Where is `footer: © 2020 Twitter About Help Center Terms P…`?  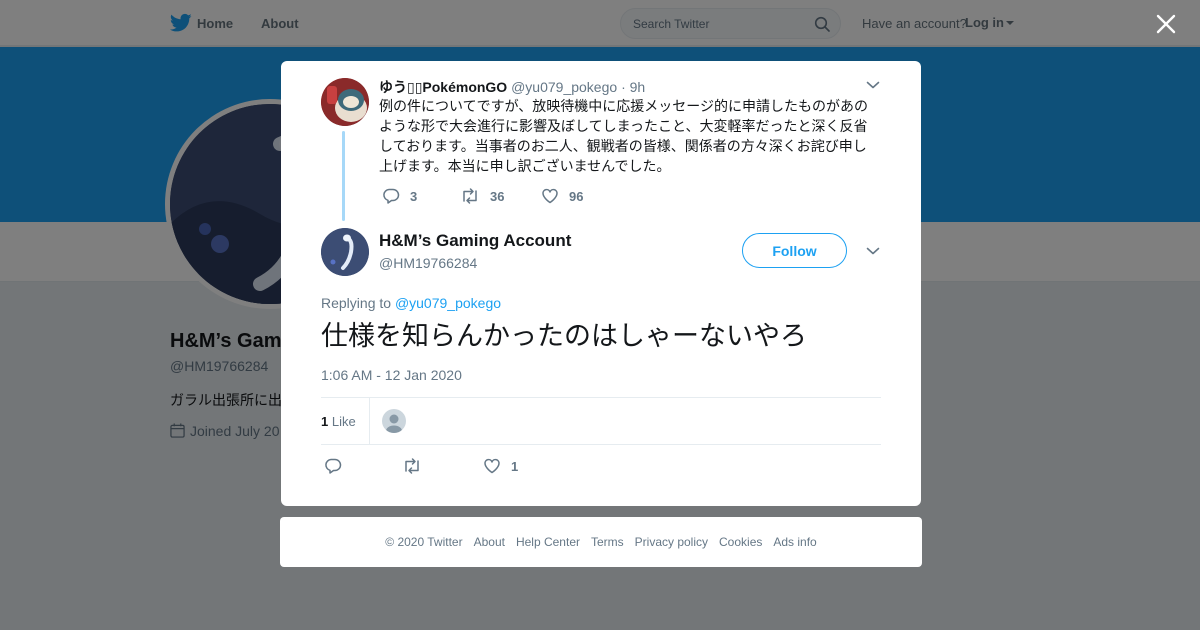
footer: © 2020 Twitter About Help Center Terms P… is located at coordinates (601, 542).